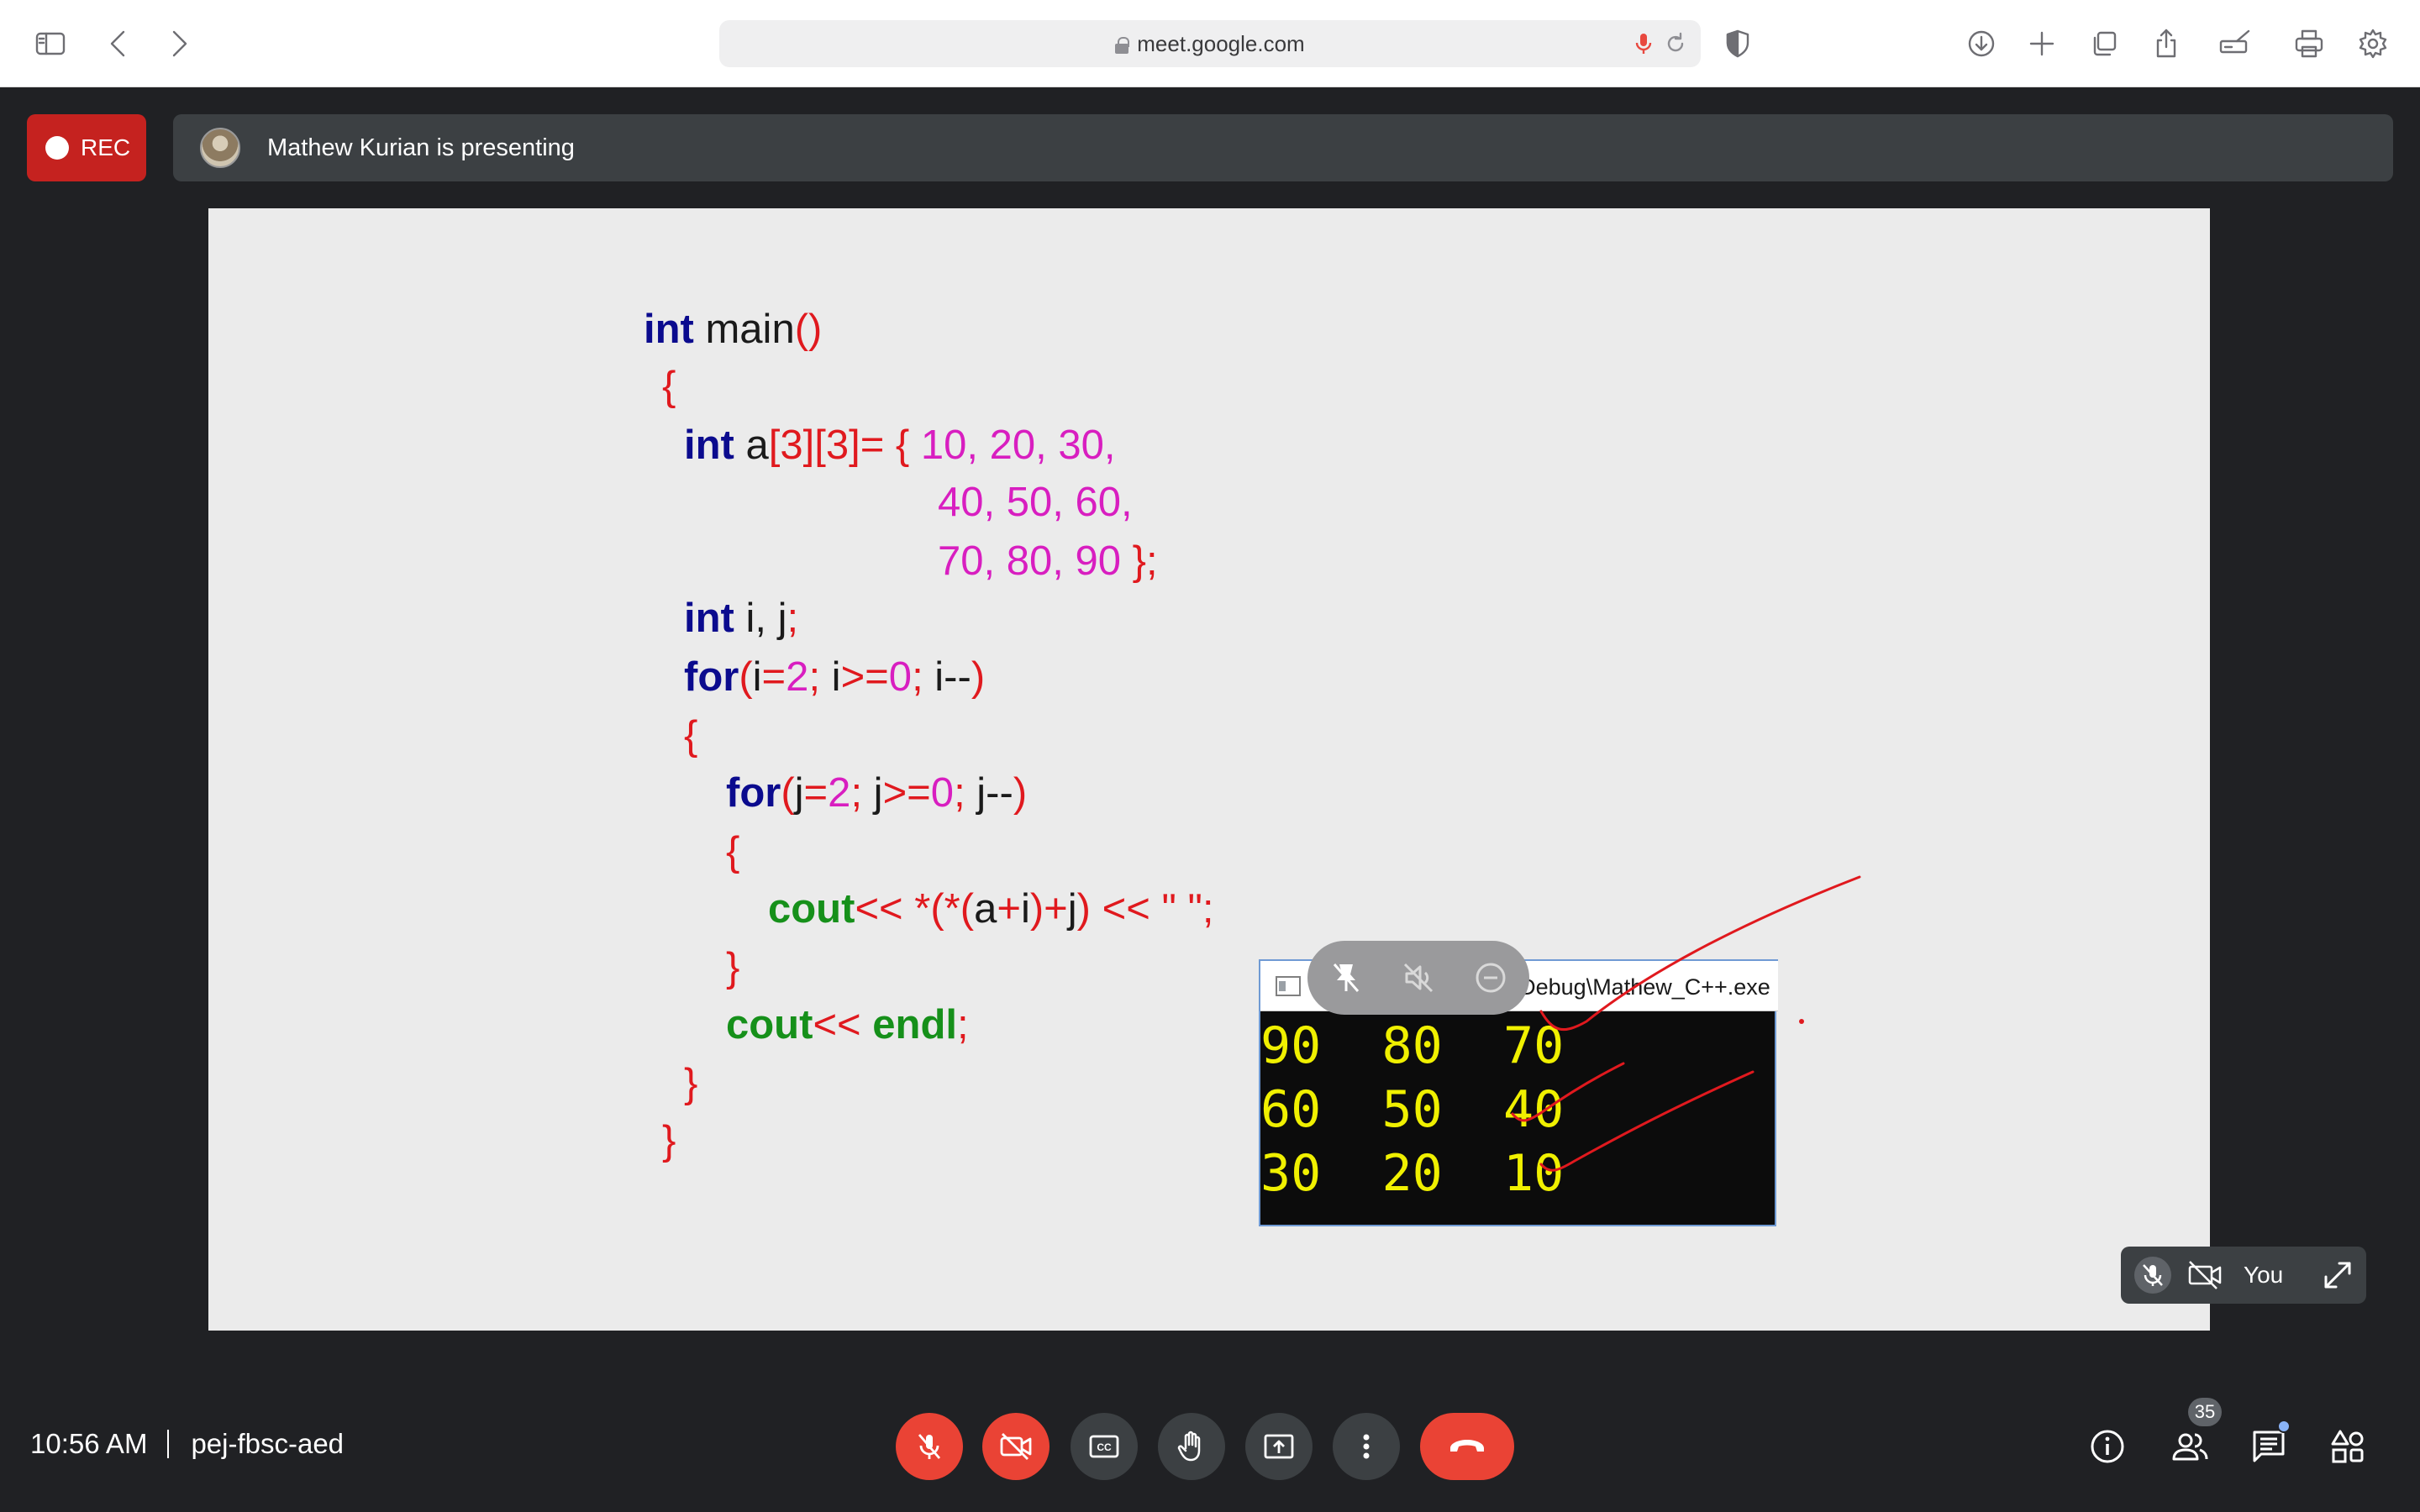 The height and width of the screenshot is (1512, 2420). Describe the element at coordinates (1490, 977) in the screenshot. I see `minimize-icon` at that location.